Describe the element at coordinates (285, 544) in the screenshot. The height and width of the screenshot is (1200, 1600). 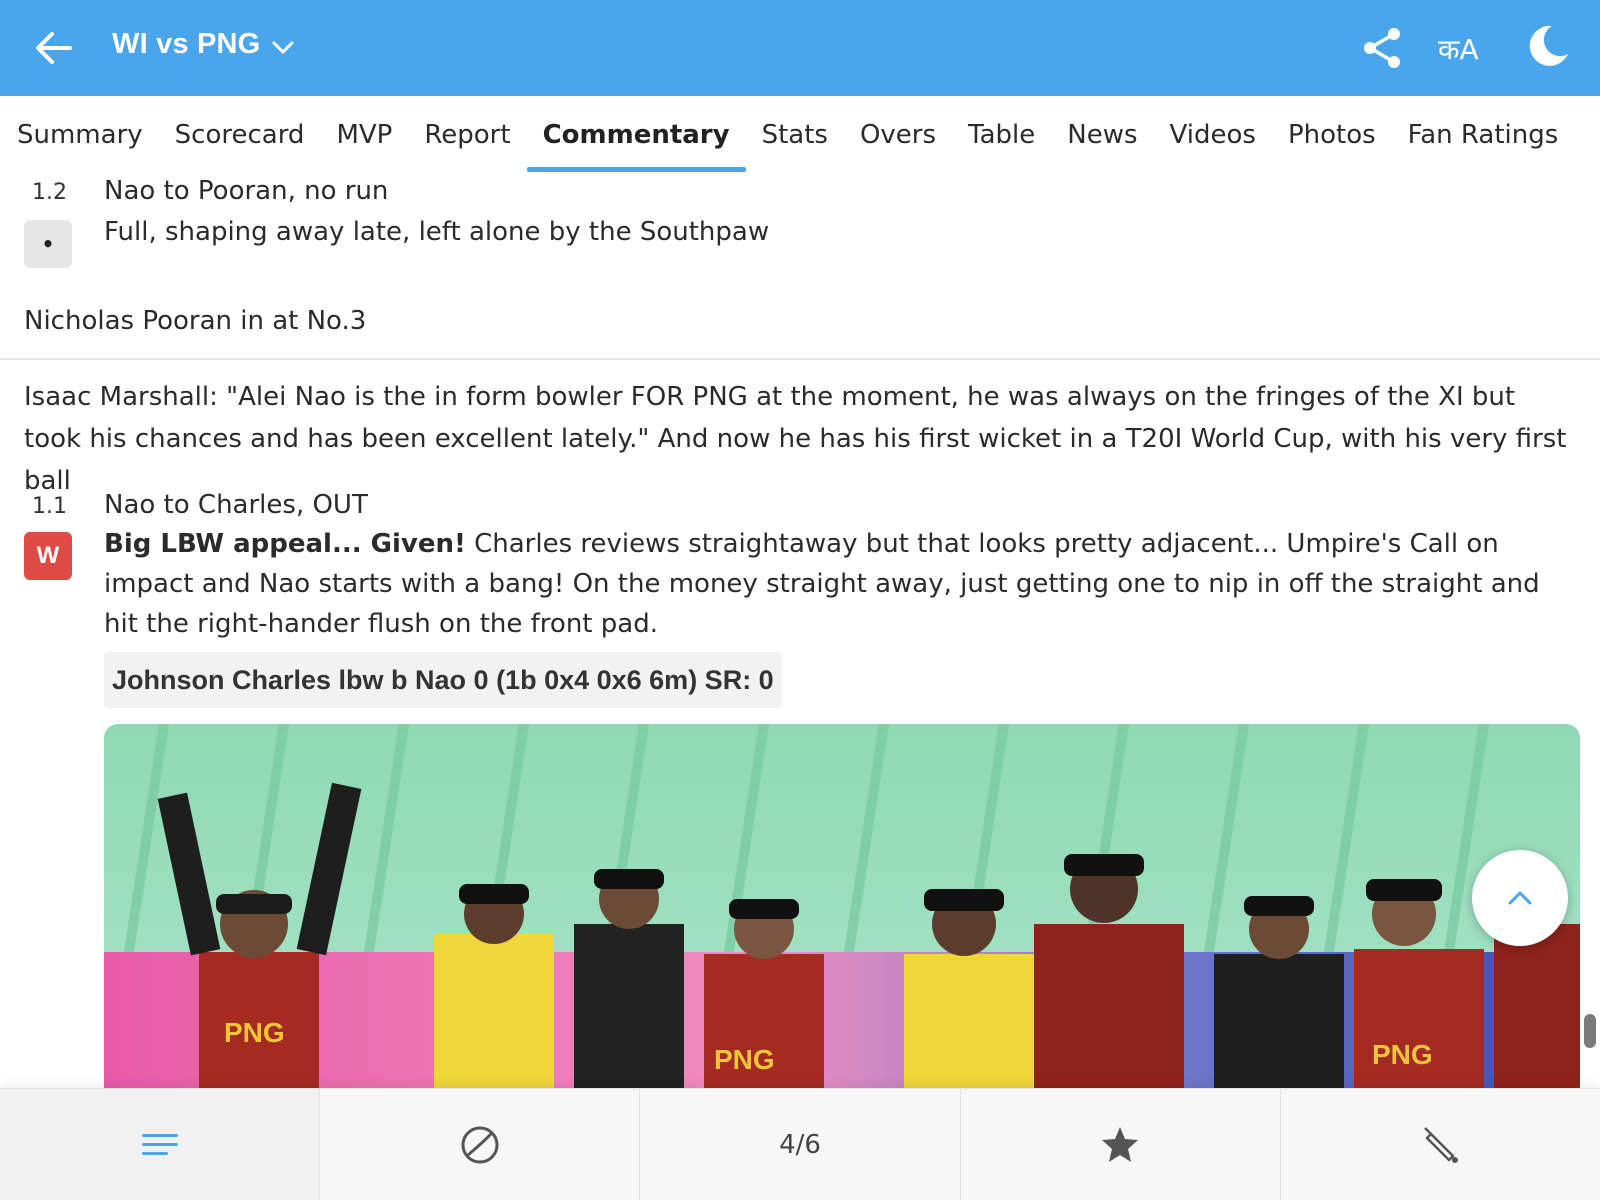
I see `ball-text-highlight: Big LBW appeal... Given!` at that location.